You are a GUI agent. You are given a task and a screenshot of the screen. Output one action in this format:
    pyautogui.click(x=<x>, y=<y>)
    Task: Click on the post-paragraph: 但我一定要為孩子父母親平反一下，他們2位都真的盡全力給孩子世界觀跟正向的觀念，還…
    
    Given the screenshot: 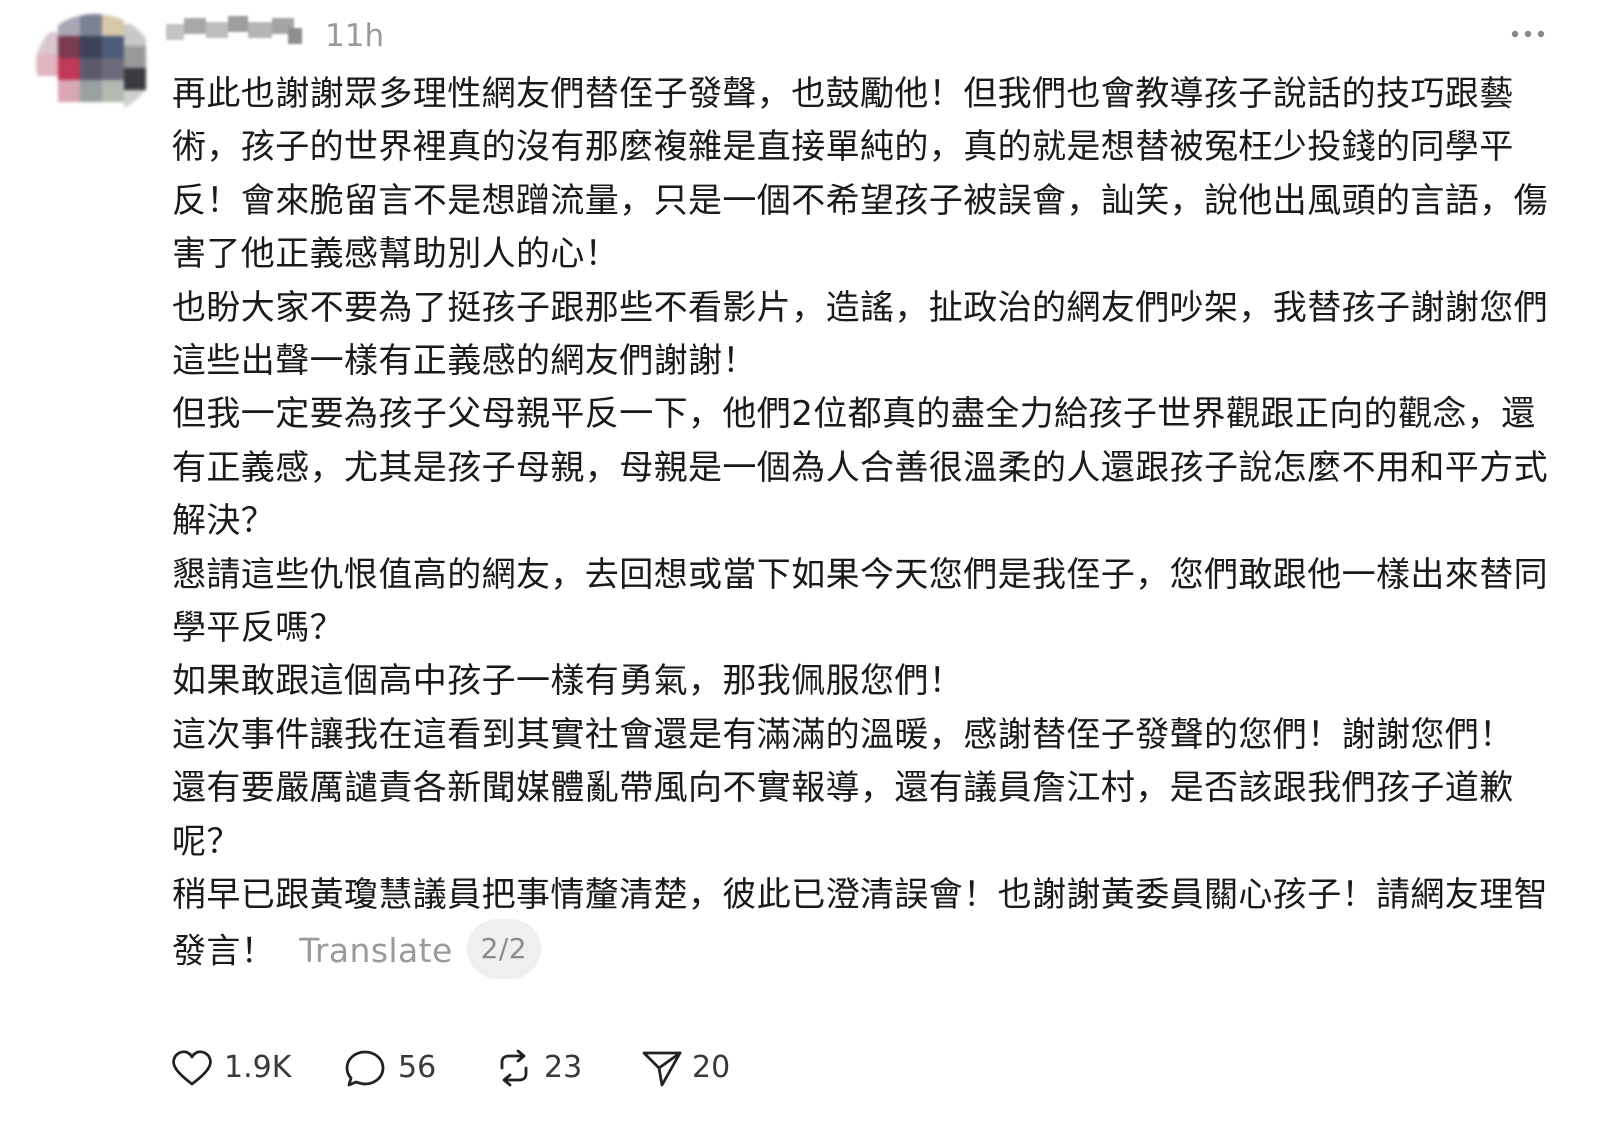 What is the action you would take?
    pyautogui.click(x=860, y=468)
    